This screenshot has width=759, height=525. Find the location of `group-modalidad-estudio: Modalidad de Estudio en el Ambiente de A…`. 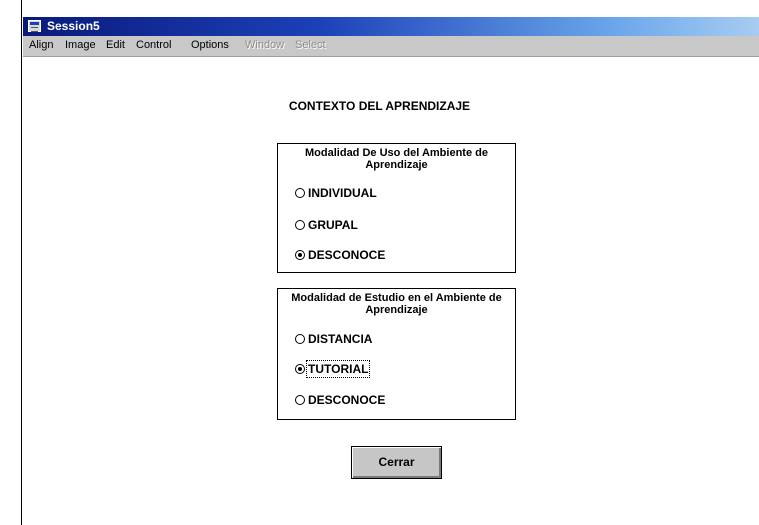

group-modalidad-estudio: Modalidad de Estudio en el Ambiente de A… is located at coordinates (396, 354).